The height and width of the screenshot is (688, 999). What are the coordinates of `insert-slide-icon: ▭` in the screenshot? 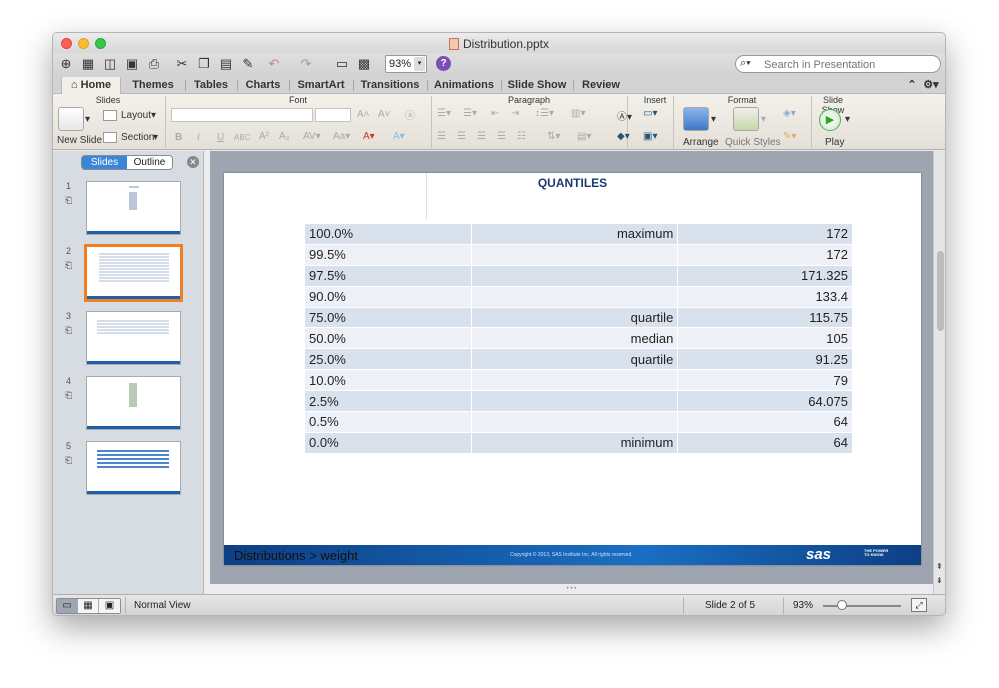 It's located at (342, 64).